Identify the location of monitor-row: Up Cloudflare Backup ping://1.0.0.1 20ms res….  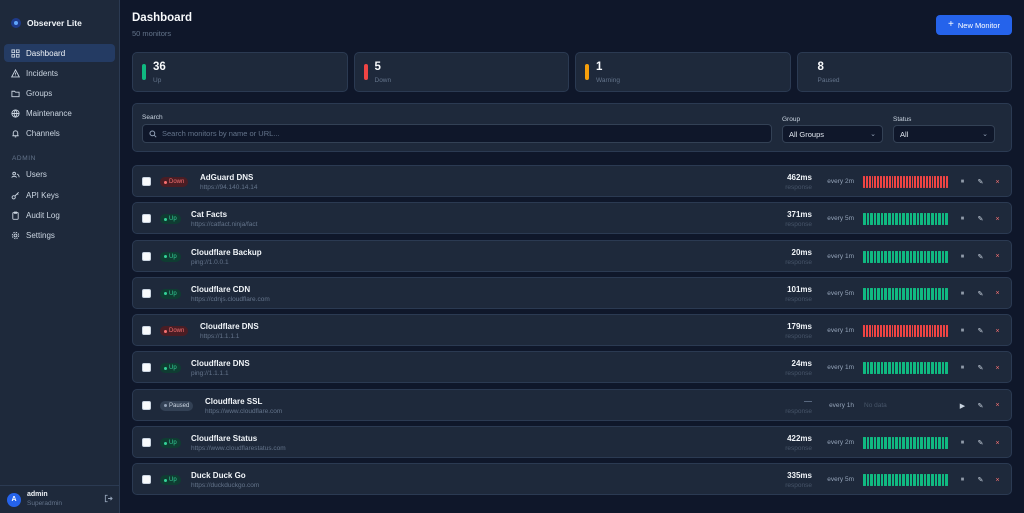
(572, 255).